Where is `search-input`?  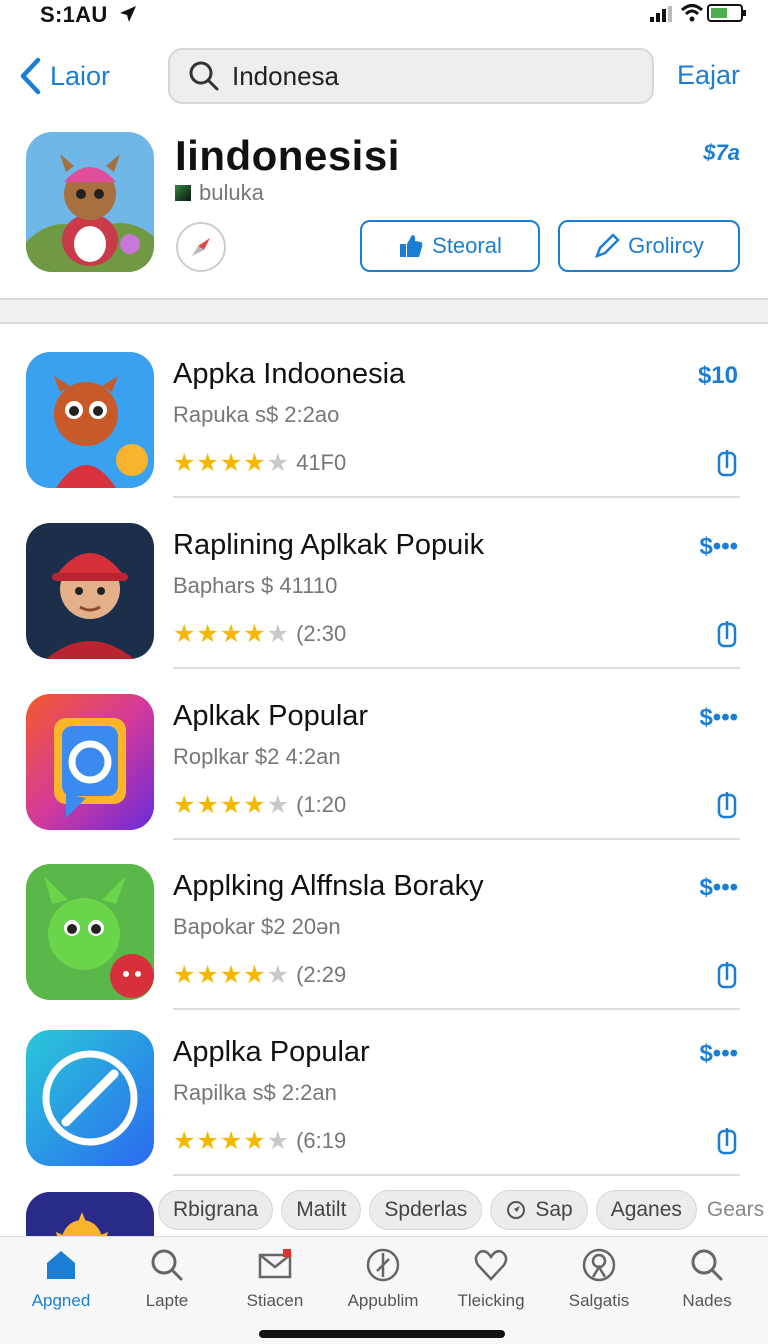 search-input is located at coordinates (422, 76).